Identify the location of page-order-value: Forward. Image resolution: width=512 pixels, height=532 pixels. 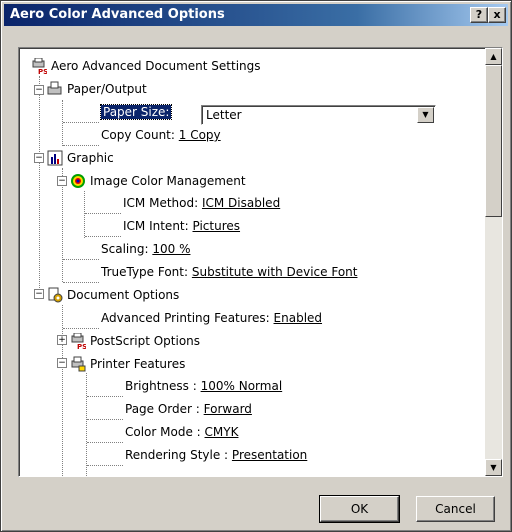
(227, 409).